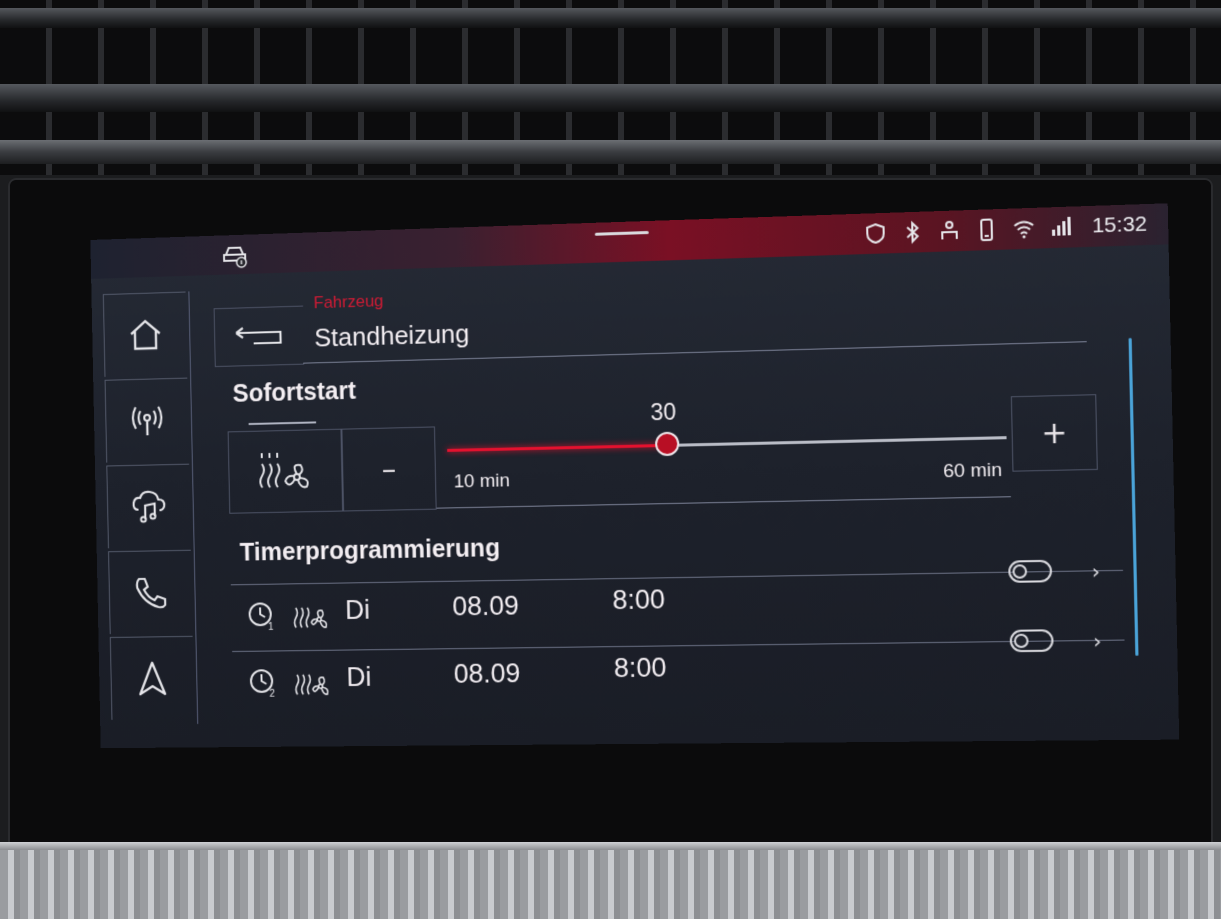  Describe the element at coordinates (972, 471) in the screenshot. I see `slider-max-label: 60 min` at that location.